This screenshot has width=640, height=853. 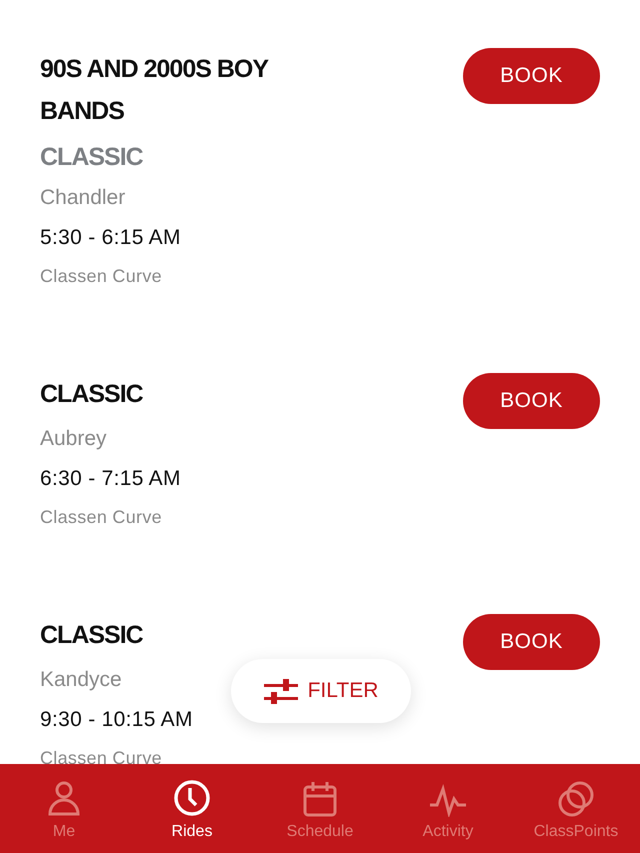 What do you see at coordinates (83, 198) in the screenshot?
I see `instructor-name: Chandler` at bounding box center [83, 198].